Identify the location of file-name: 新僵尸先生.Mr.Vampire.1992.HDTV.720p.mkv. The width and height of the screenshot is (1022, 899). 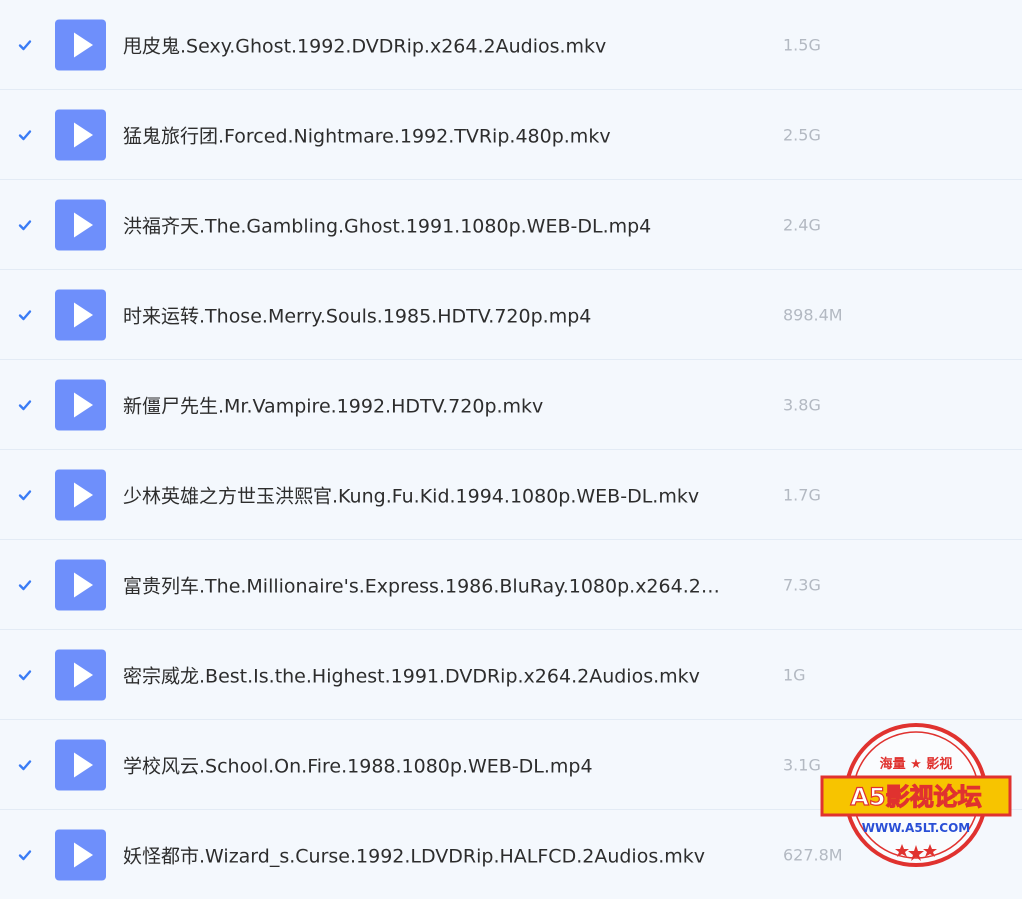
(425, 404).